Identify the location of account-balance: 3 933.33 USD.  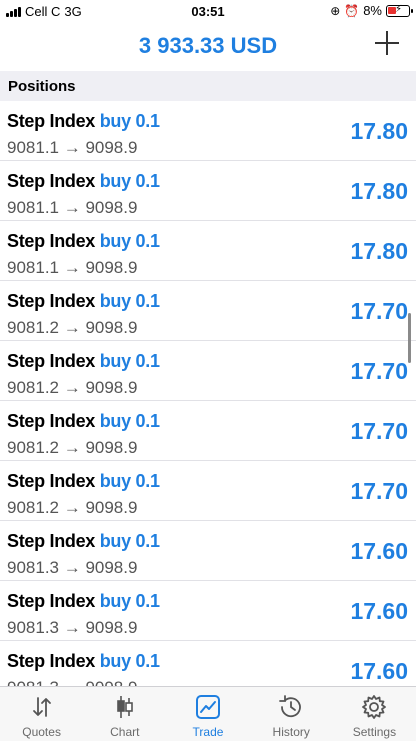
(208, 45).